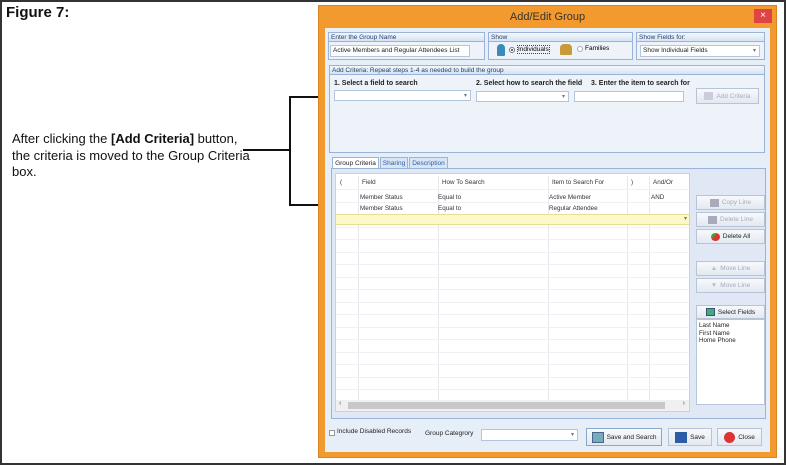 This screenshot has width=786, height=465. What do you see at coordinates (684, 403) in the screenshot?
I see `scroll-right-icon: ›` at bounding box center [684, 403].